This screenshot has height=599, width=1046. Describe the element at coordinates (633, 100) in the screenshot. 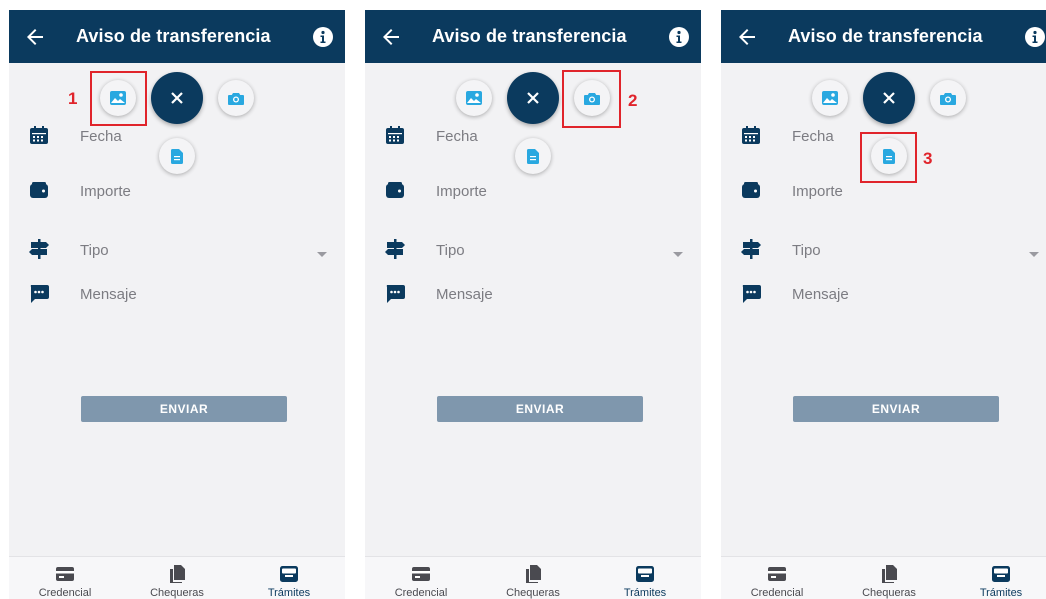

I see `highlight-number: 2` at that location.